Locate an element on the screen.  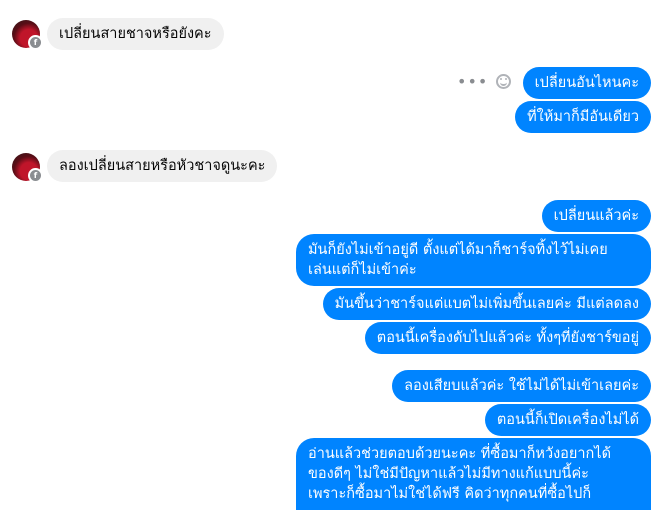
outgoing-message: ลองเสียบแล้วค่ะ ใช้ไม่ได้ไม่เข้าเลยค่ะ is located at coordinates (521, 386).